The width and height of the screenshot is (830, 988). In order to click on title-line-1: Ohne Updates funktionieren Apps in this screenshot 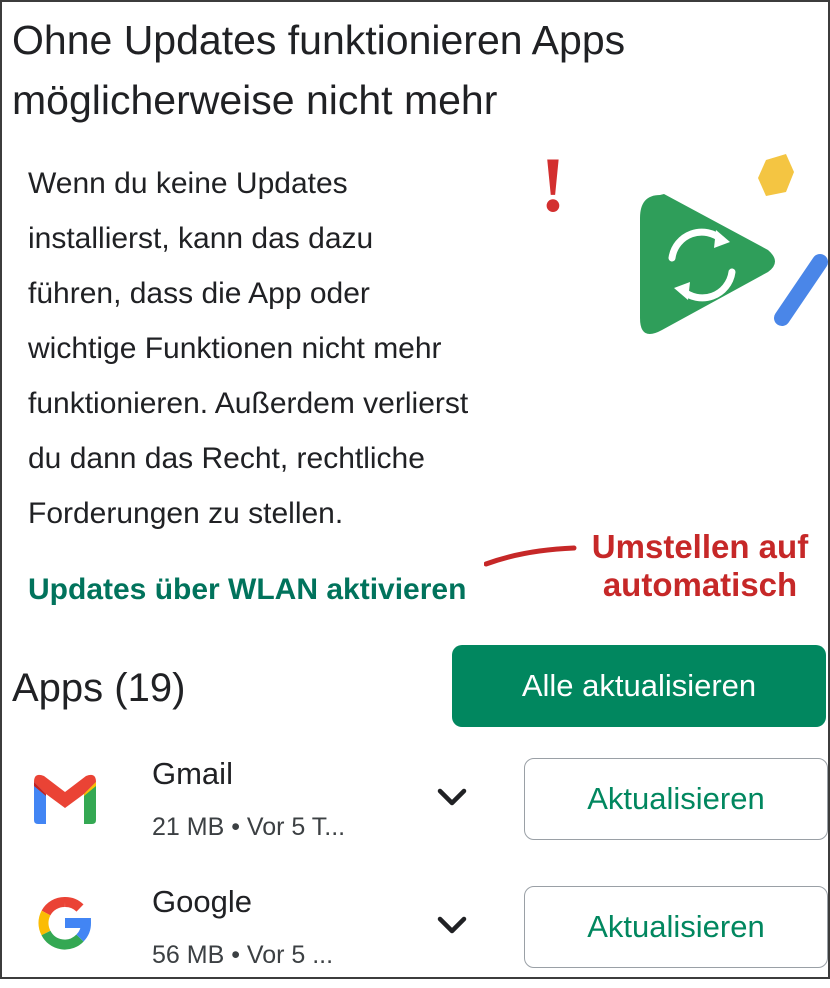, I will do `click(319, 40)`.